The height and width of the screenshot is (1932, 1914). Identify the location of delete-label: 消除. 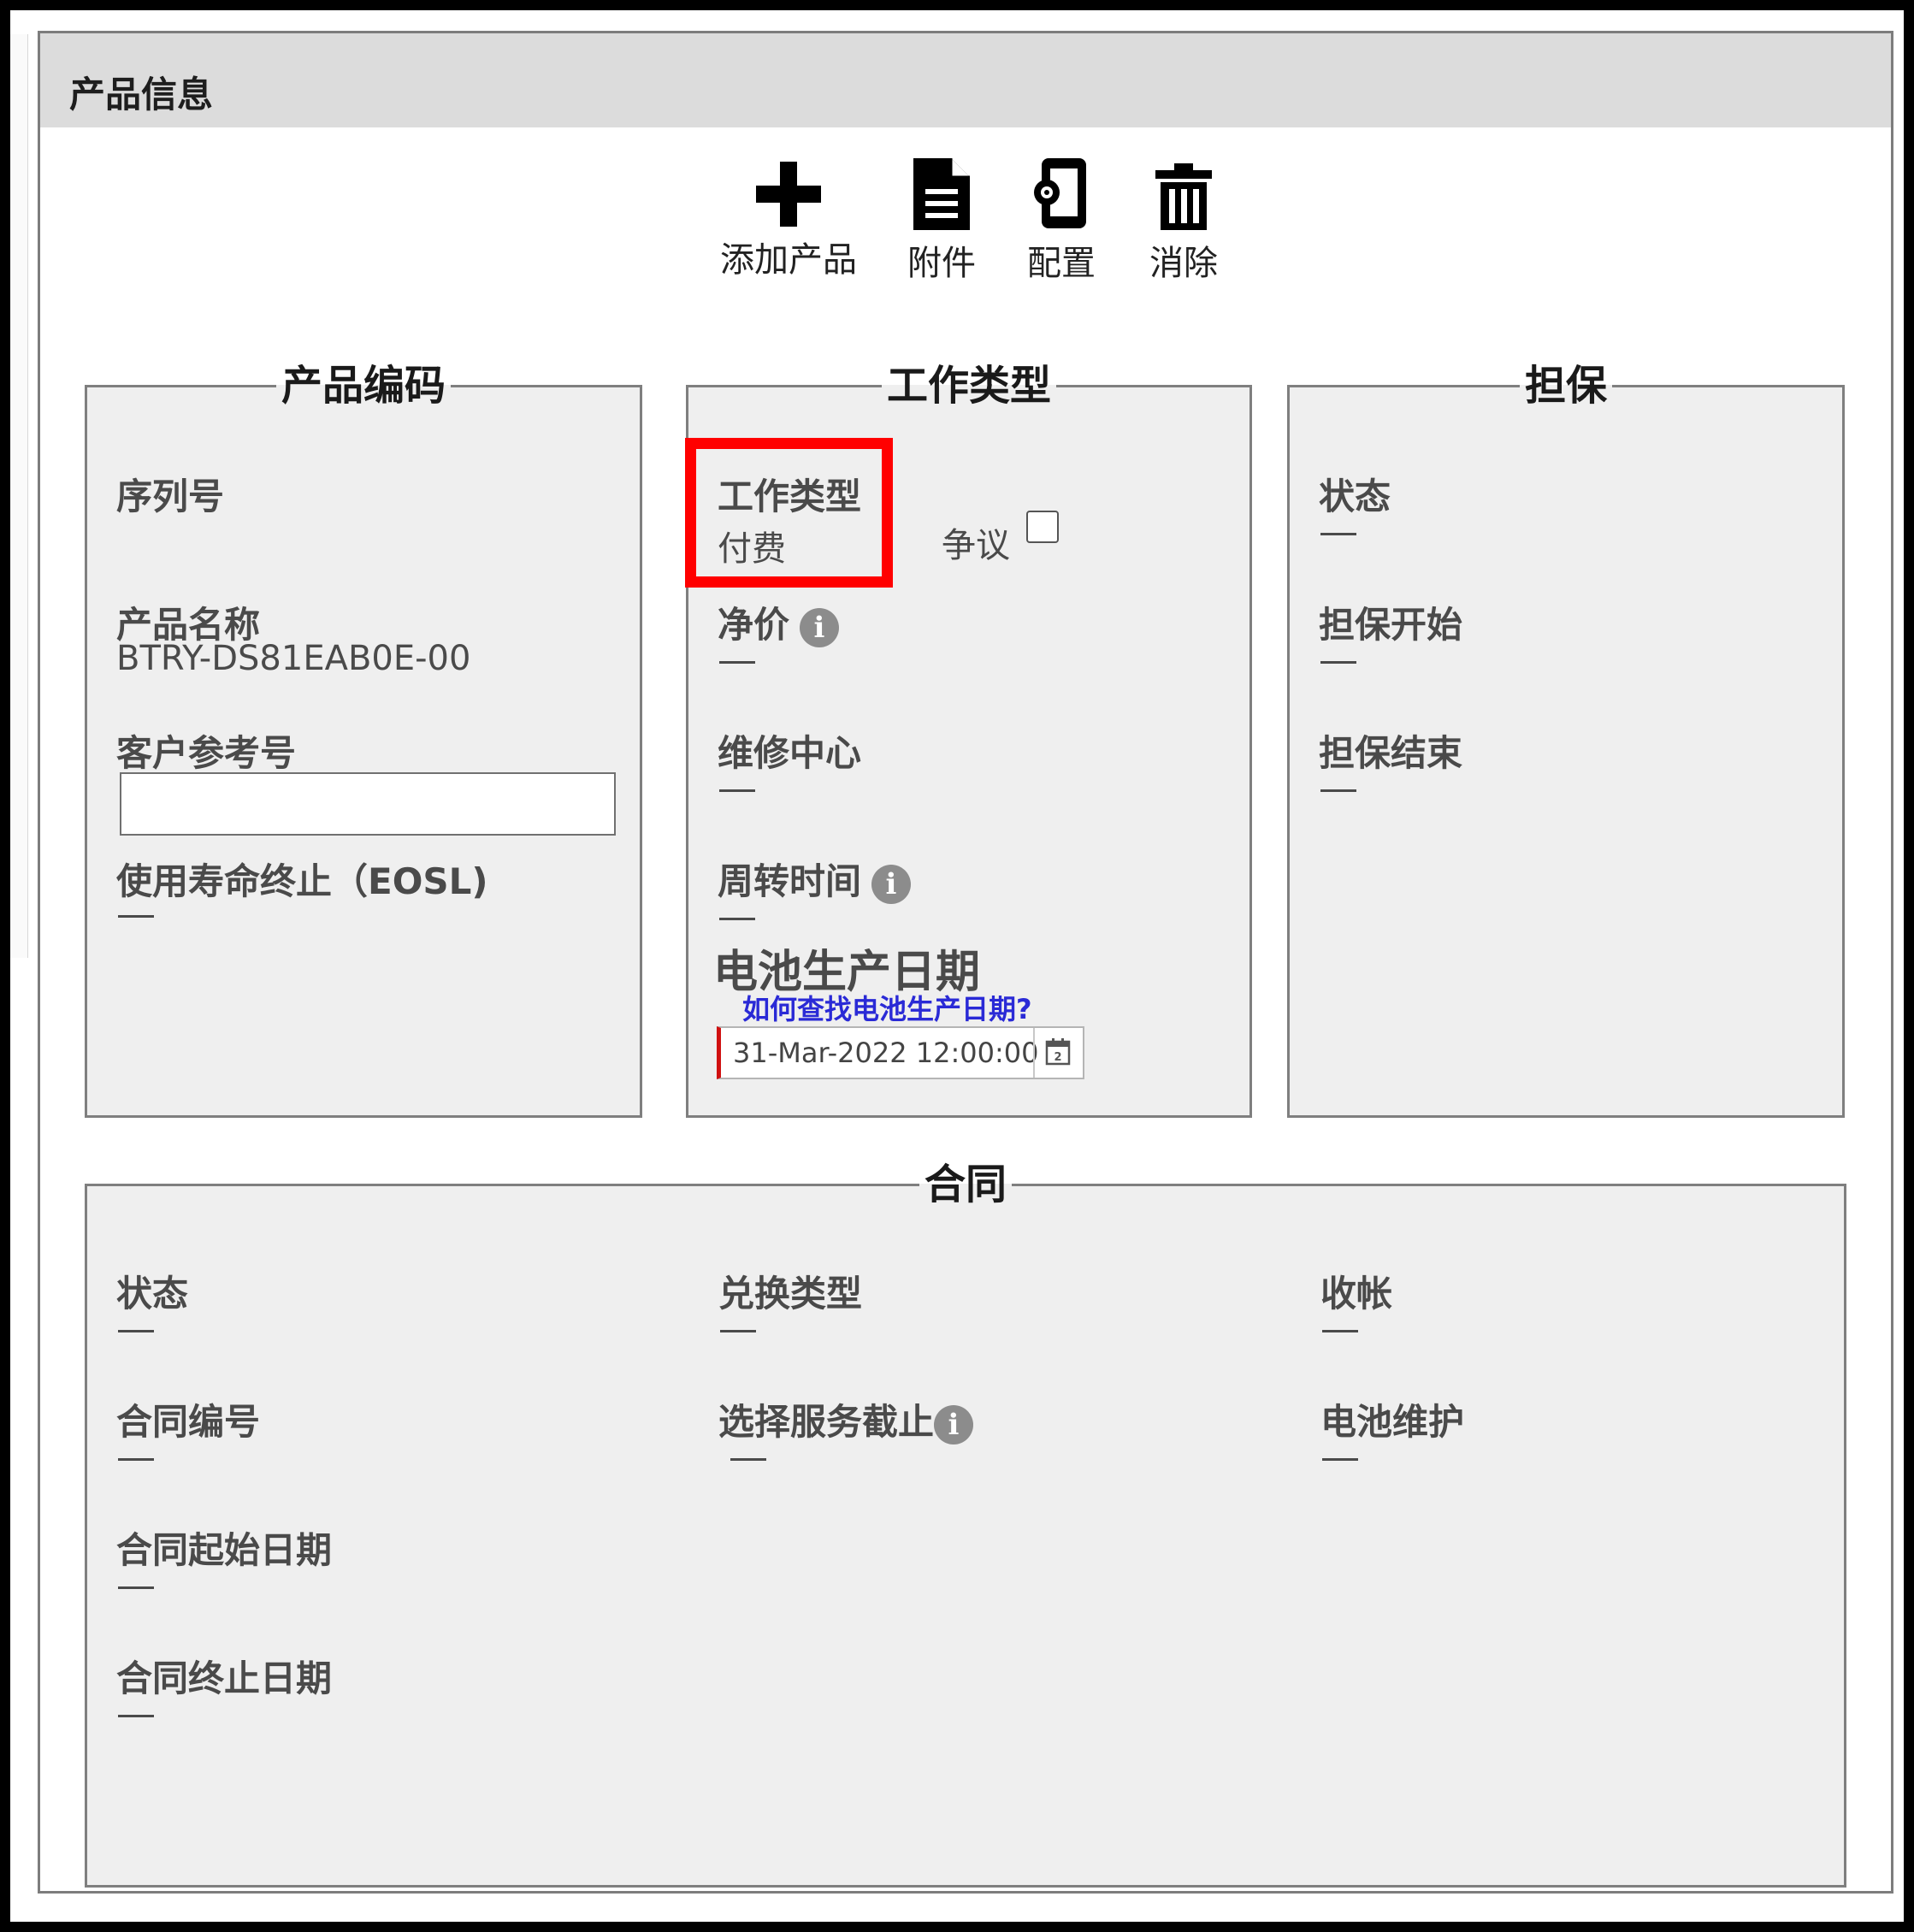
(1183, 263).